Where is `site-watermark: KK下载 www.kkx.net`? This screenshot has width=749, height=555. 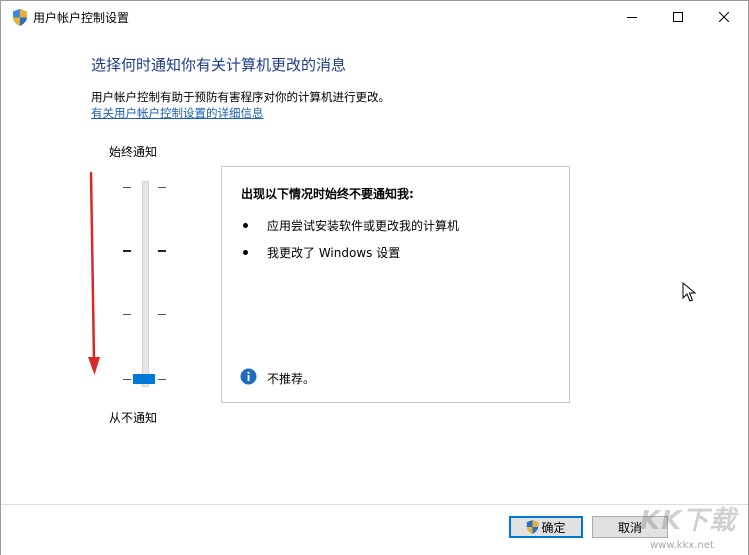
site-watermark: KK下载 www.kkx.net is located at coordinates (694, 527).